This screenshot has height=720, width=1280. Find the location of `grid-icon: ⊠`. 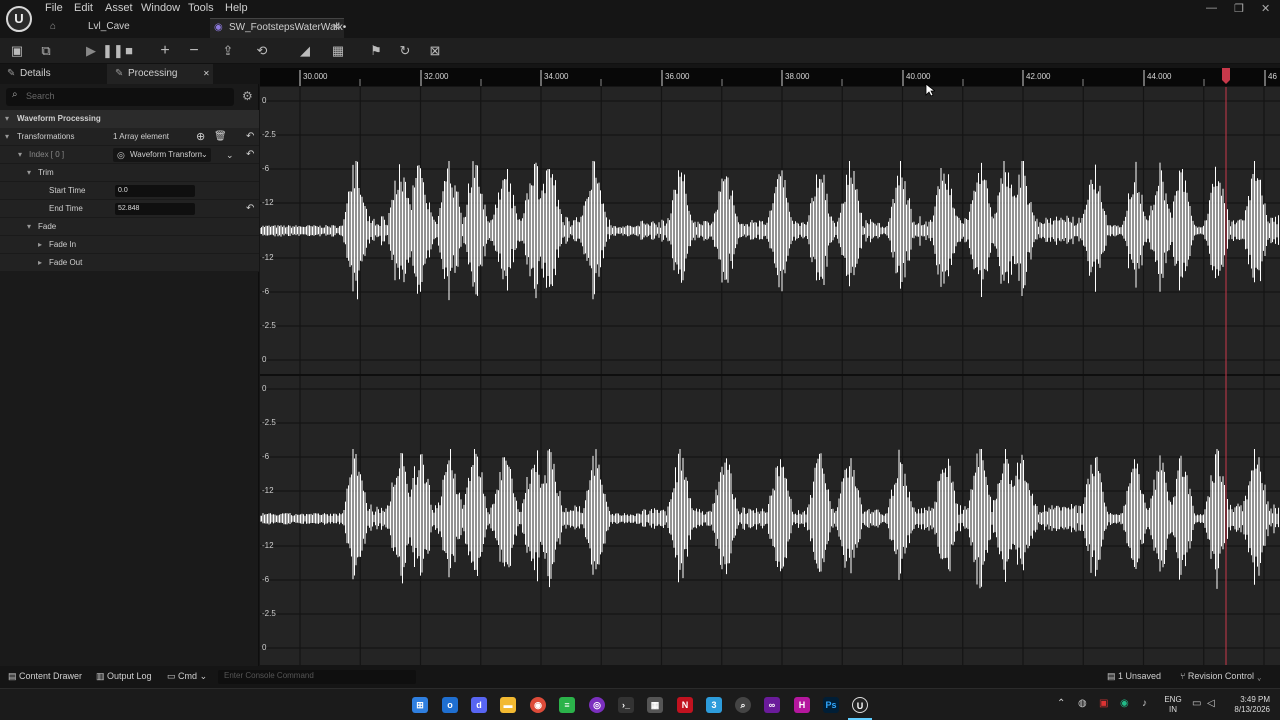

grid-icon: ⊠ is located at coordinates (435, 51).